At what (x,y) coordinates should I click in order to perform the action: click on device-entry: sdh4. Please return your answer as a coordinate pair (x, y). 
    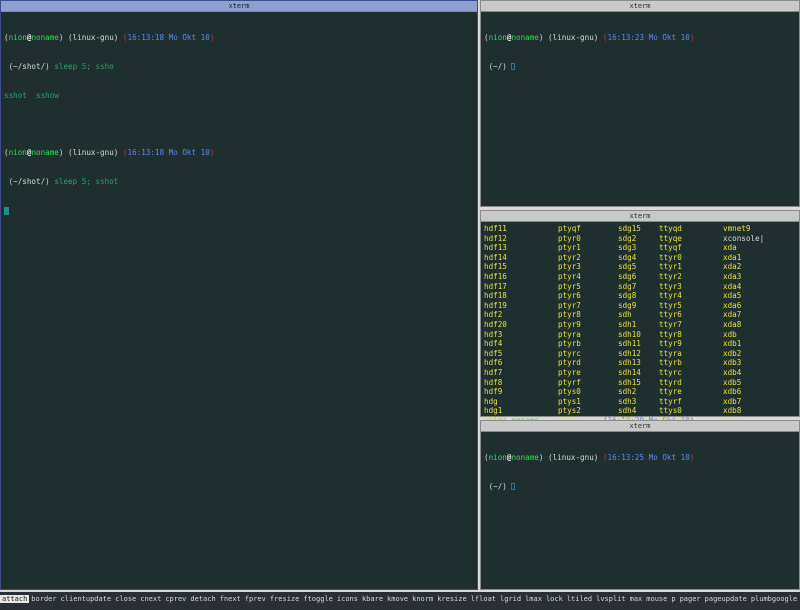
    Looking at the image, I should click on (627, 411).